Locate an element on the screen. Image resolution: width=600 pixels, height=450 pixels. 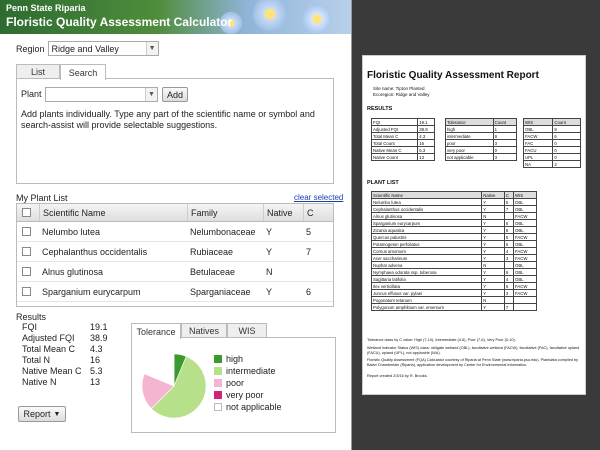
report-cell: Alnus glutinosa is located at coordinates (426, 216).